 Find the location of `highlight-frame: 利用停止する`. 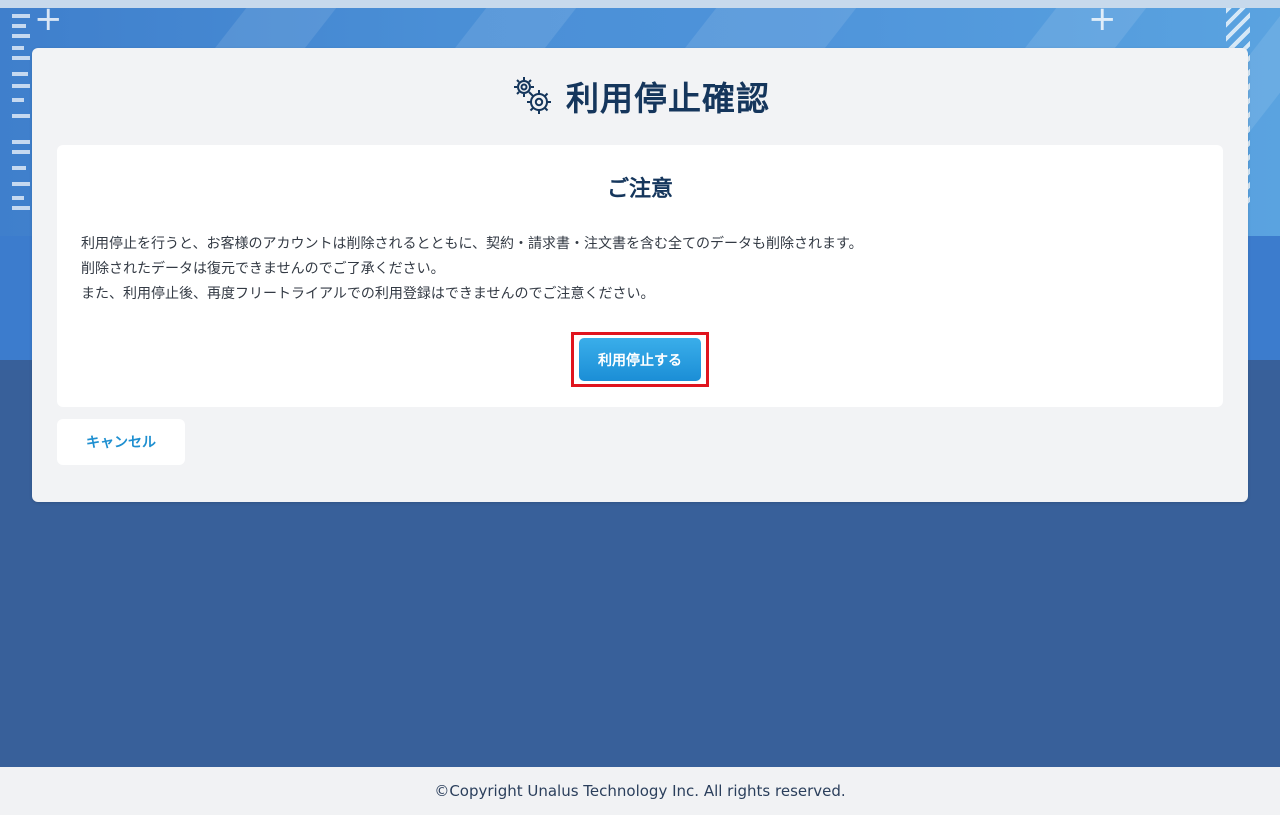

highlight-frame: 利用停止する is located at coordinates (640, 359).